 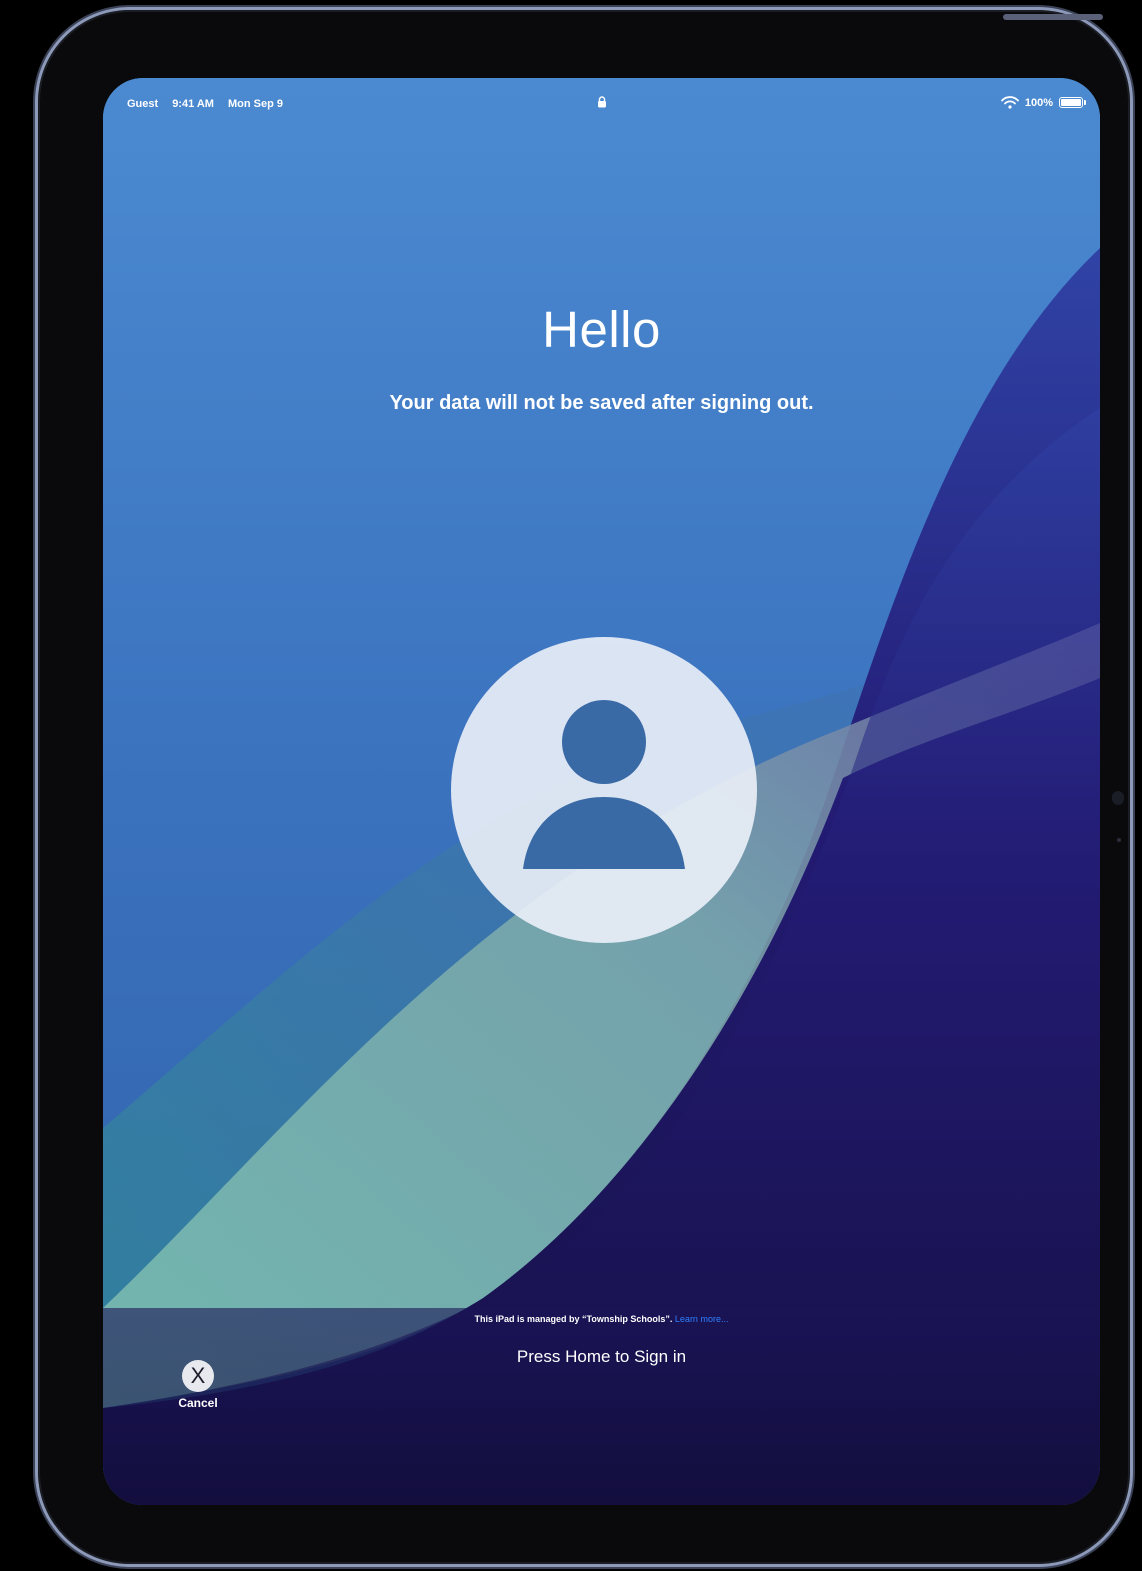 I want to click on guest-avatar, so click(x=604, y=790).